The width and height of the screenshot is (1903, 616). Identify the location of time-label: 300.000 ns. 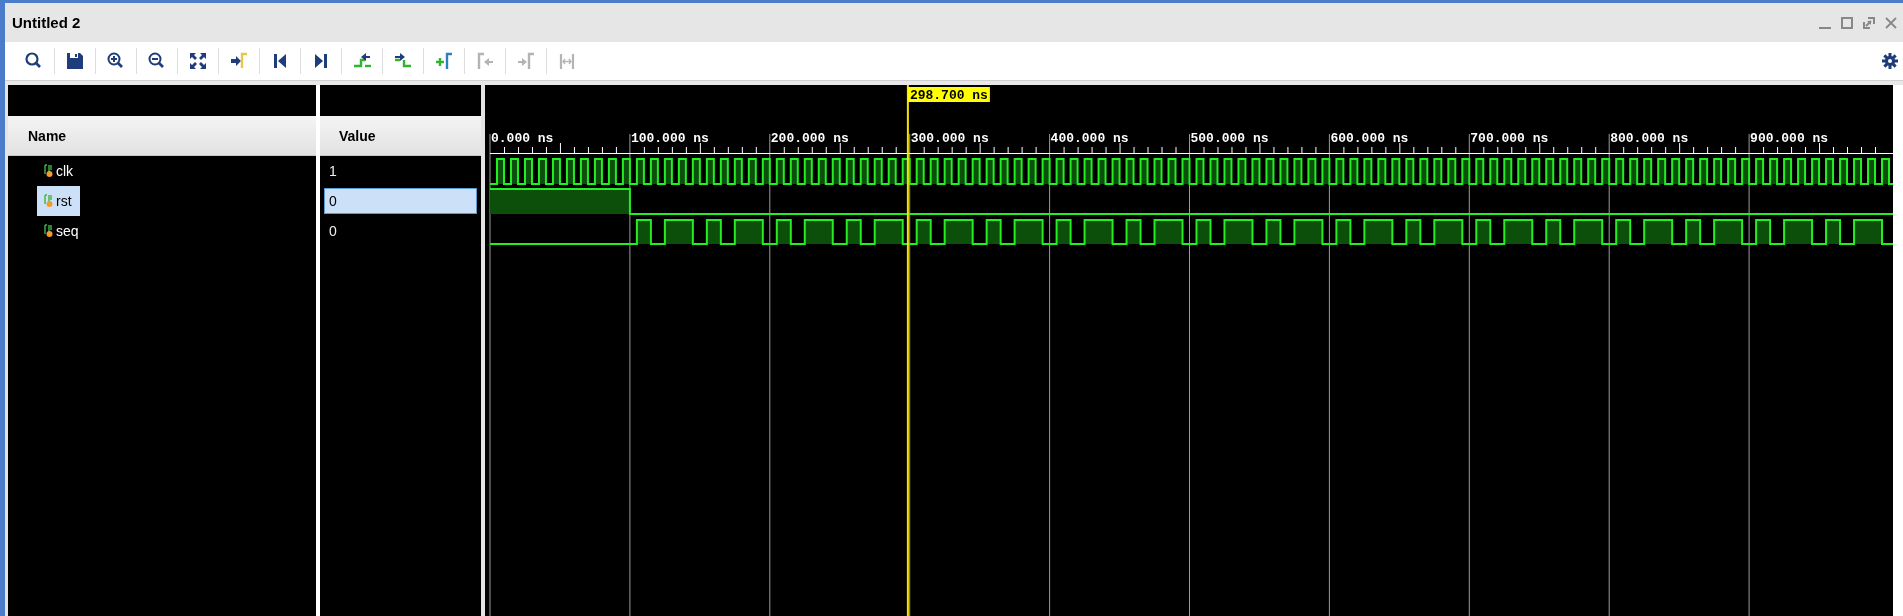
(949, 138).